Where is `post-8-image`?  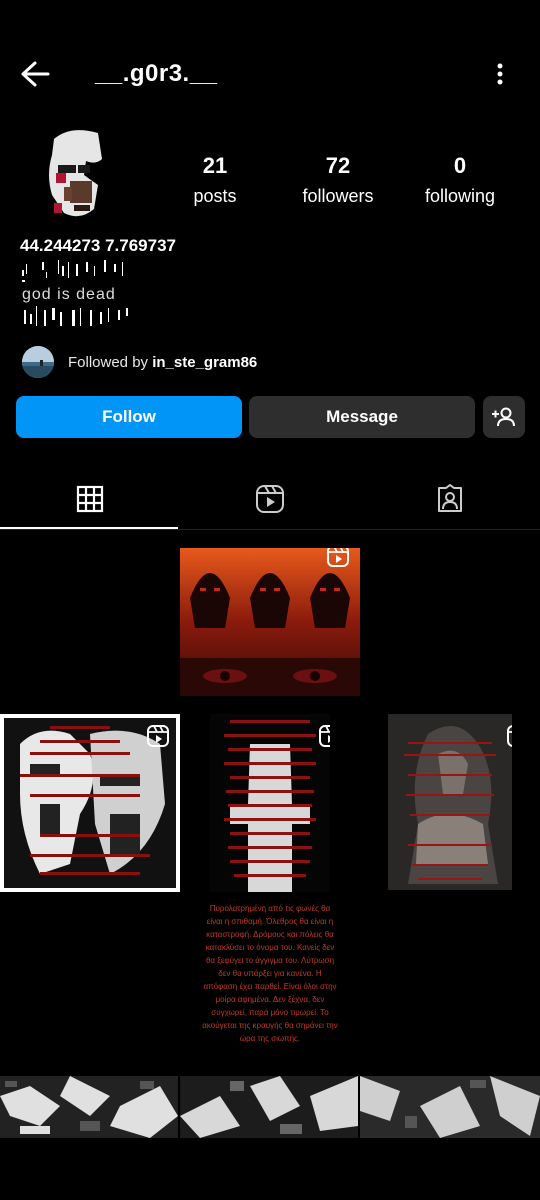 post-8-image is located at coordinates (450, 1107).